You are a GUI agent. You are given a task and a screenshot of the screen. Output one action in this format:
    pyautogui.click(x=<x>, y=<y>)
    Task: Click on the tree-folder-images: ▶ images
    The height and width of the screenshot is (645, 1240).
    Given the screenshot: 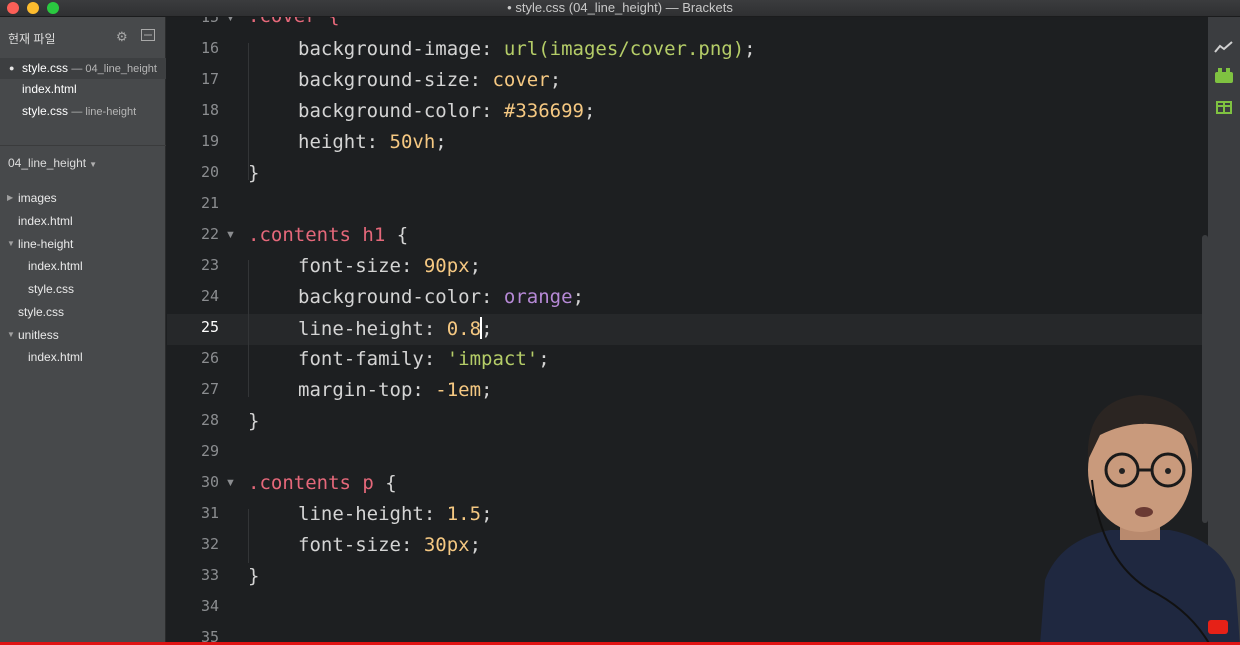 What is the action you would take?
    pyautogui.click(x=32, y=198)
    